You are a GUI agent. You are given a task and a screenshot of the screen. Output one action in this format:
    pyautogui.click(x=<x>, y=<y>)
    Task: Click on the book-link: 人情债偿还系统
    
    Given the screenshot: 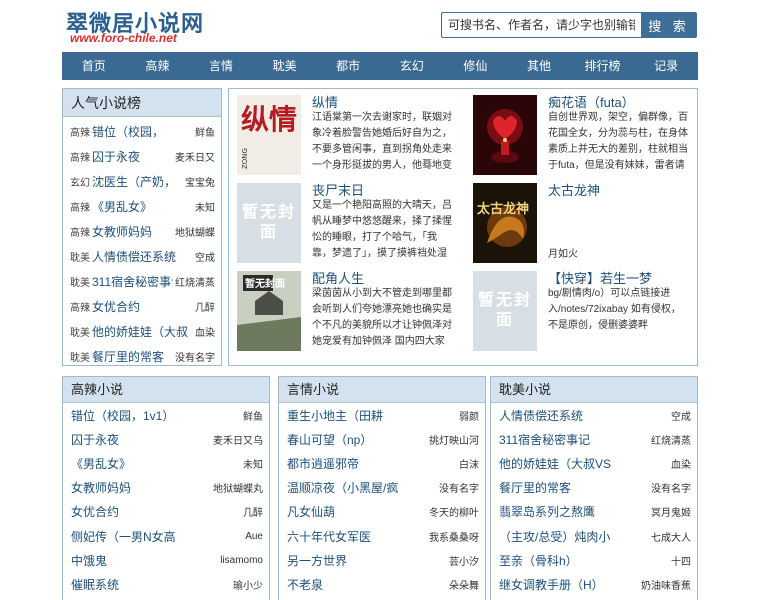 What is the action you would take?
    pyautogui.click(x=584, y=415)
    